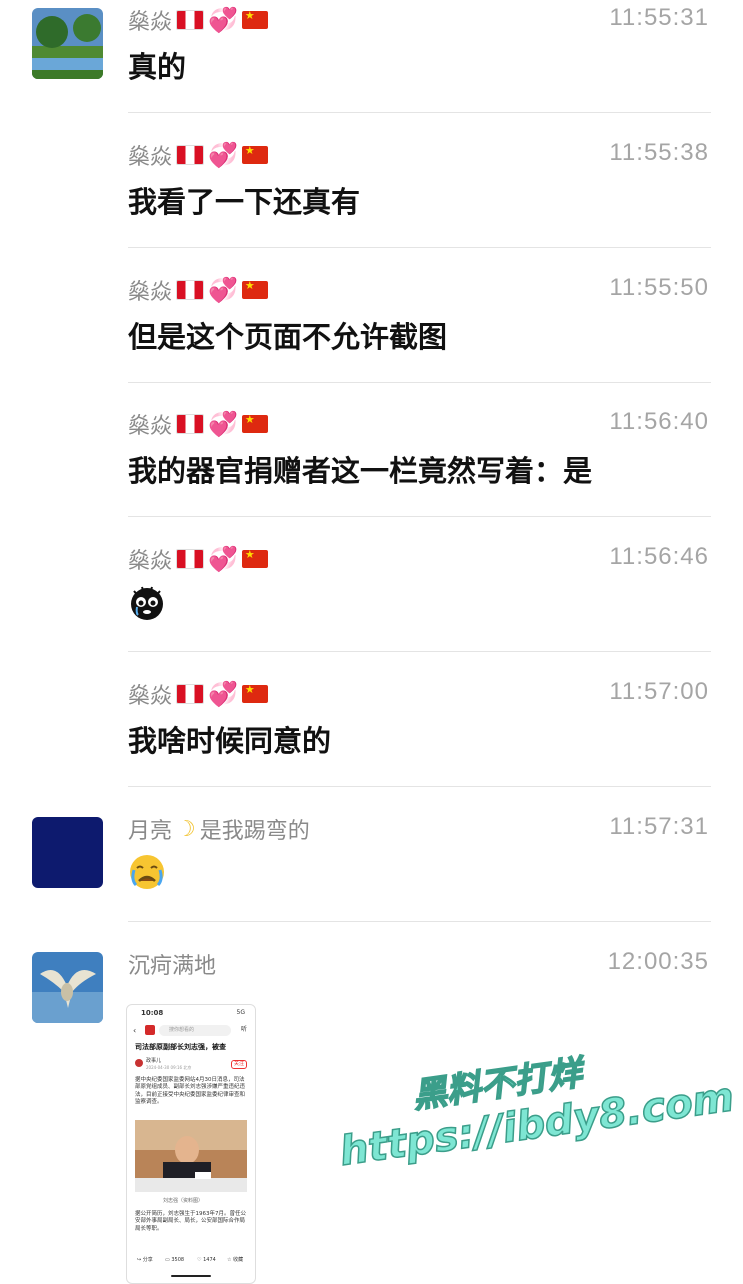  I want to click on comment-count-label: 3508, so click(178, 1260).